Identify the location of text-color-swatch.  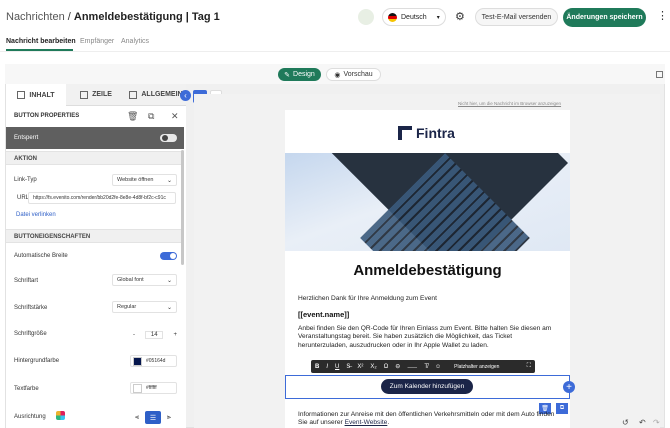
(137, 388).